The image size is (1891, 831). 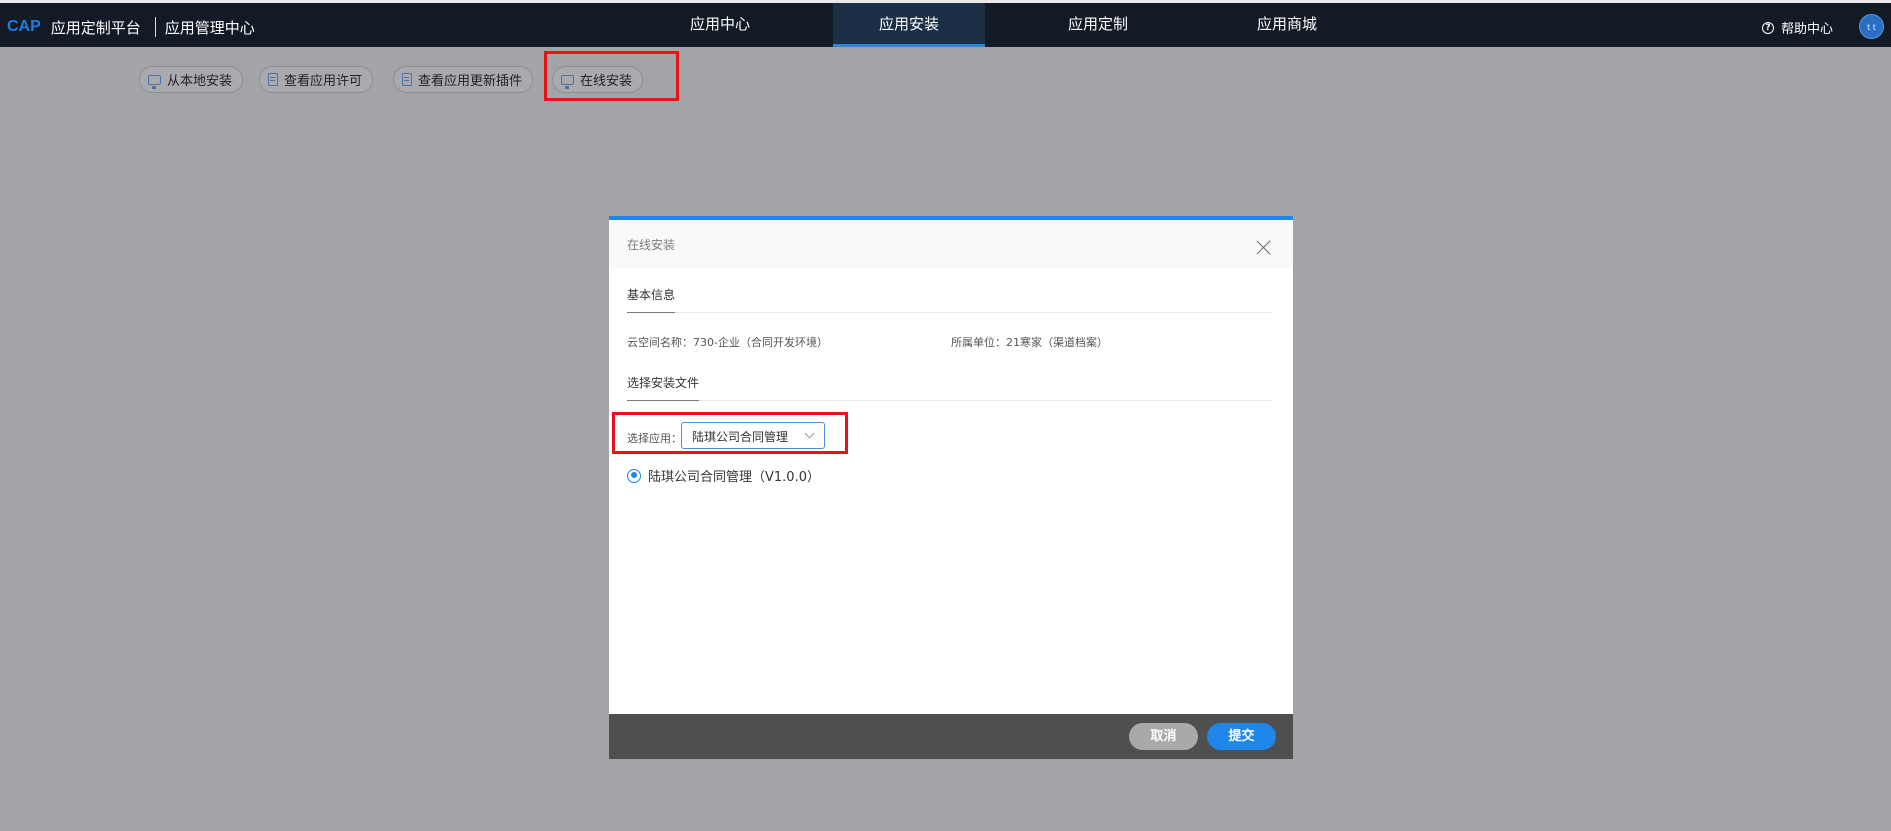 I want to click on submit-button: 提交, so click(x=1241, y=736).